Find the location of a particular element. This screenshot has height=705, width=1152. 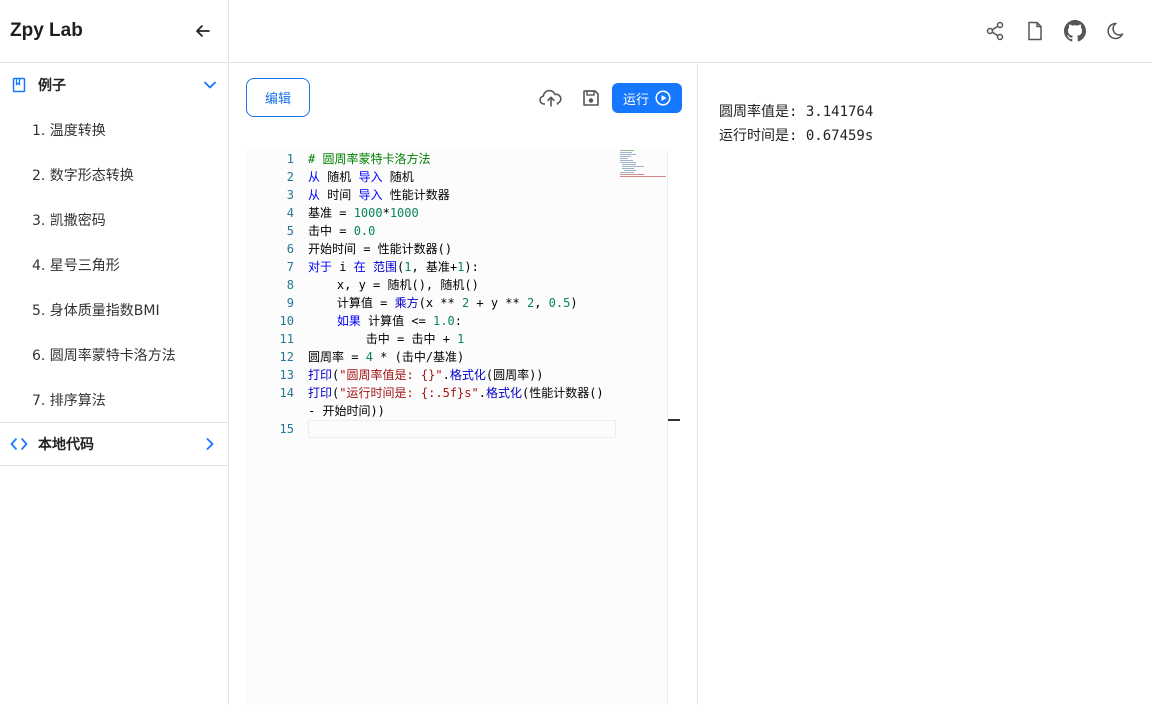

example-item-1: 1. 温度转换 is located at coordinates (114, 129).